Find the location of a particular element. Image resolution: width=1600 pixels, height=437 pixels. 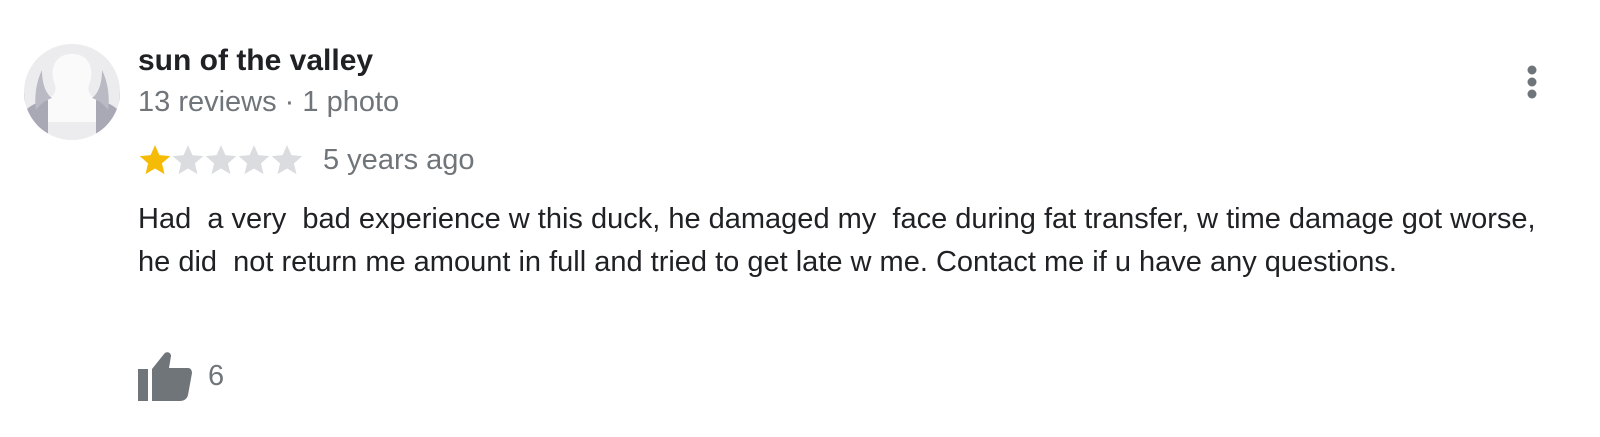

star-rating is located at coordinates (220, 160).